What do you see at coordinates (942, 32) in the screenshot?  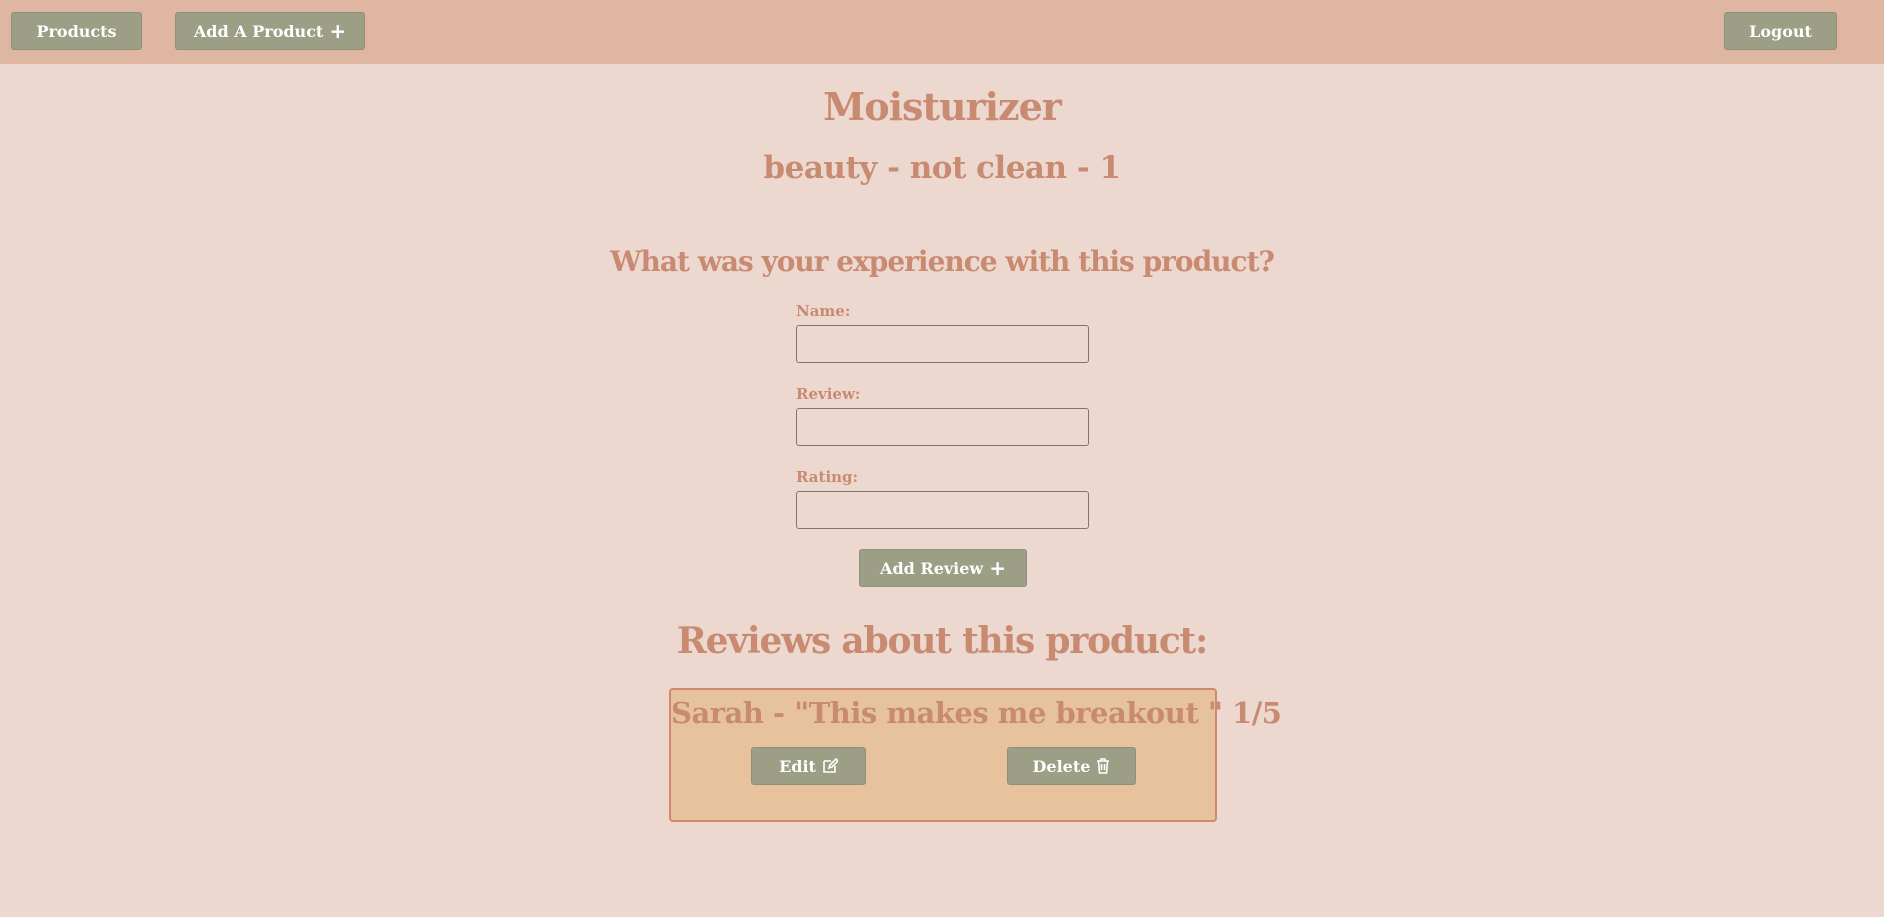 I see `navbar: Products Add A Product + Logout` at bounding box center [942, 32].